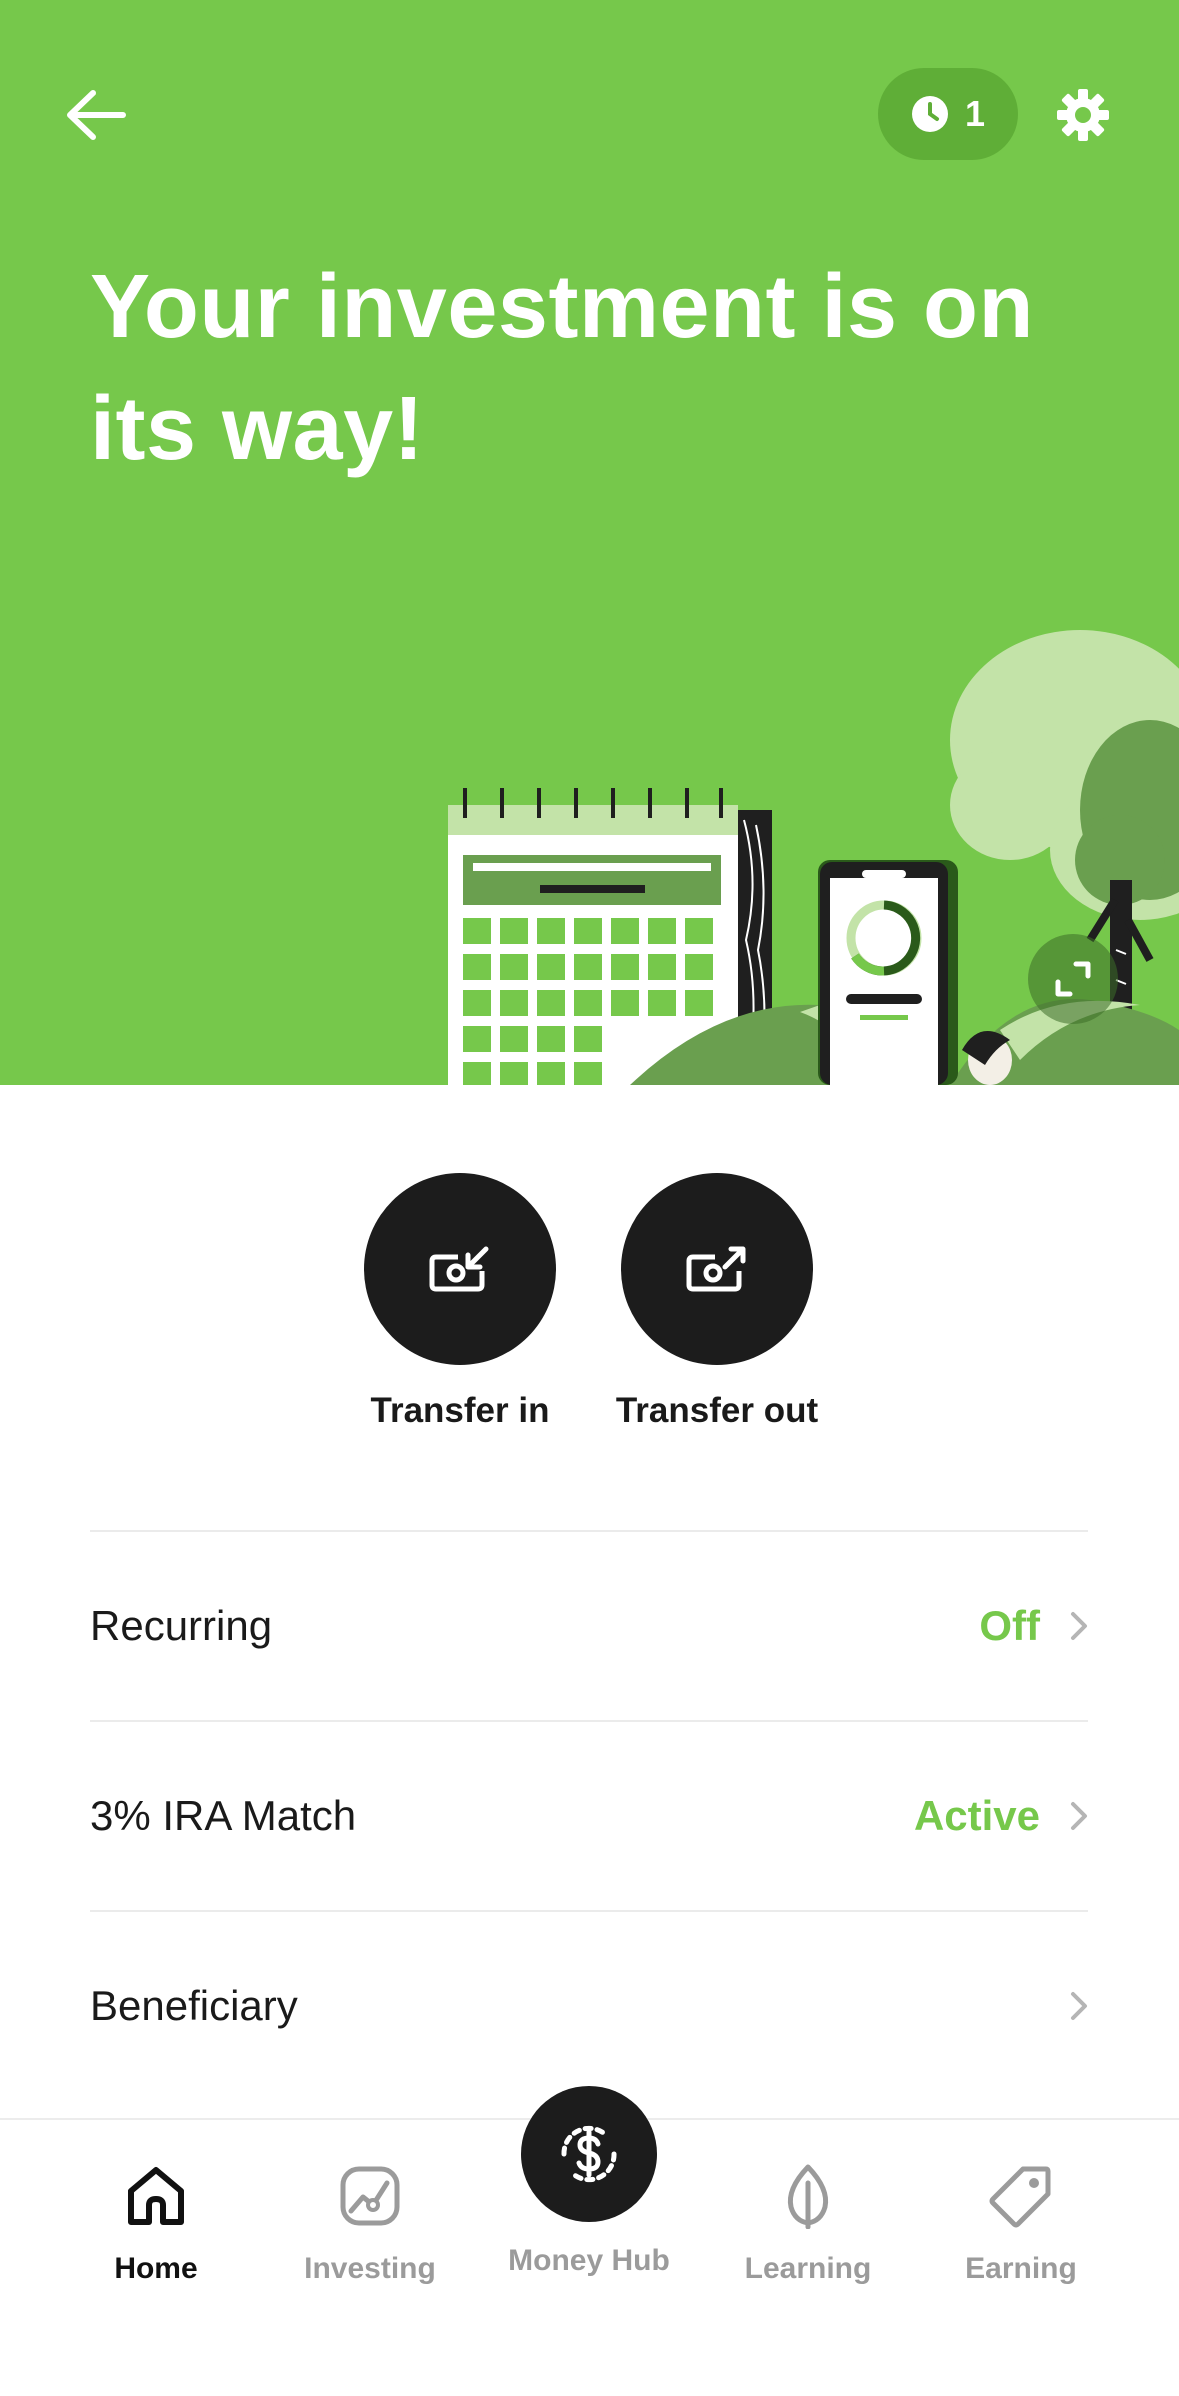 This screenshot has width=1179, height=2396. I want to click on expand-icon, so click(1073, 979).